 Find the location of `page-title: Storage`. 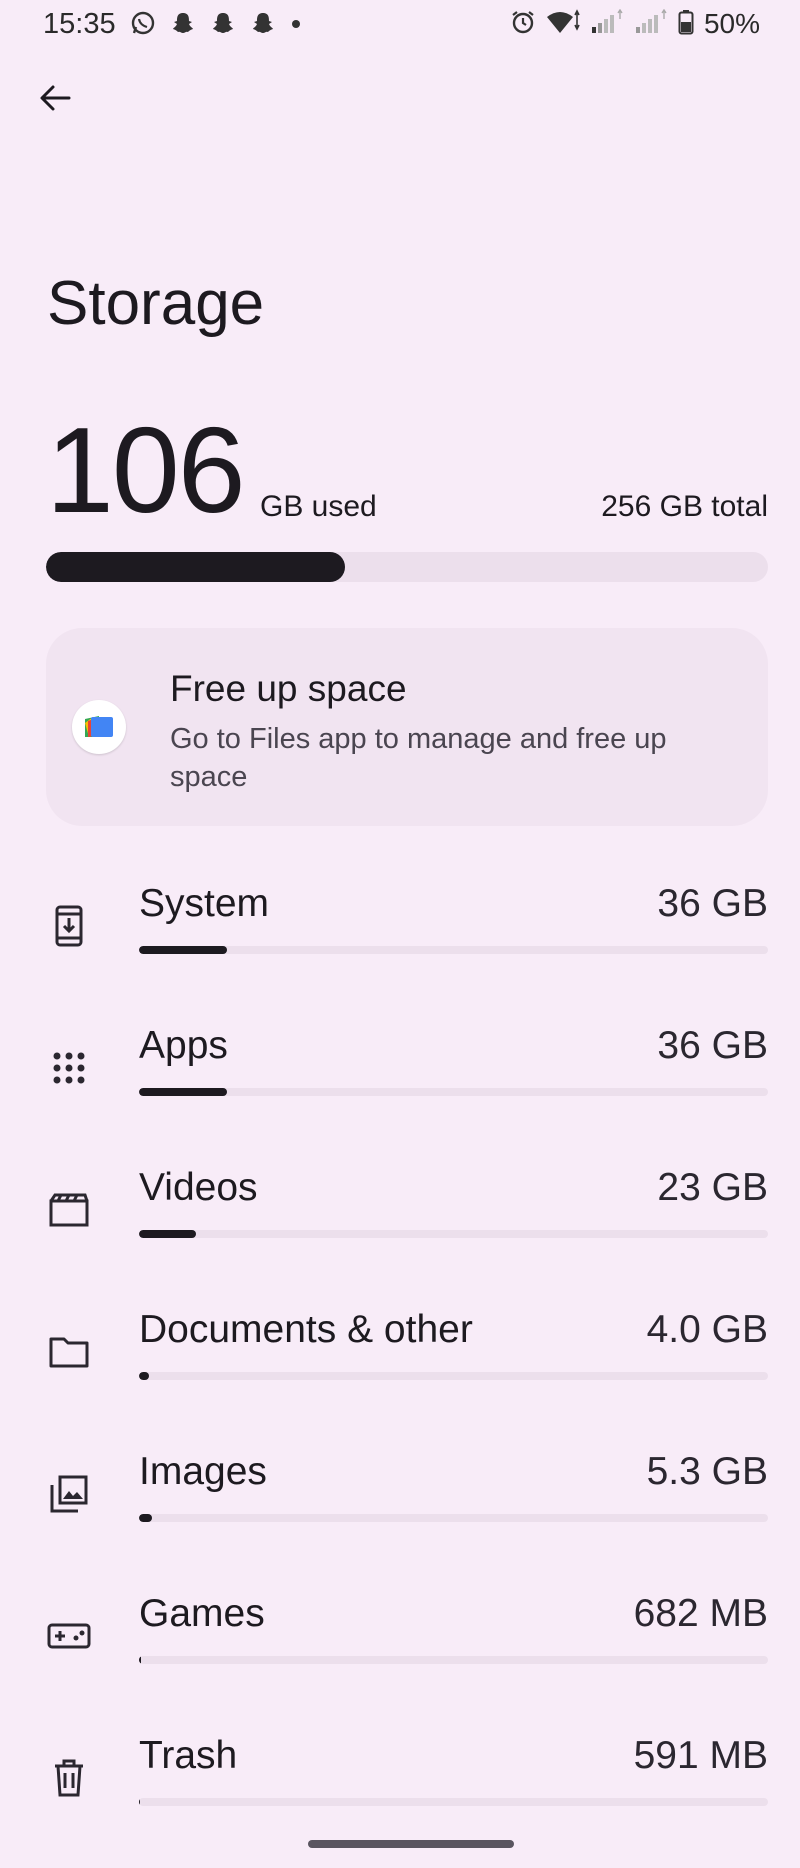

page-title: Storage is located at coordinates (156, 303).